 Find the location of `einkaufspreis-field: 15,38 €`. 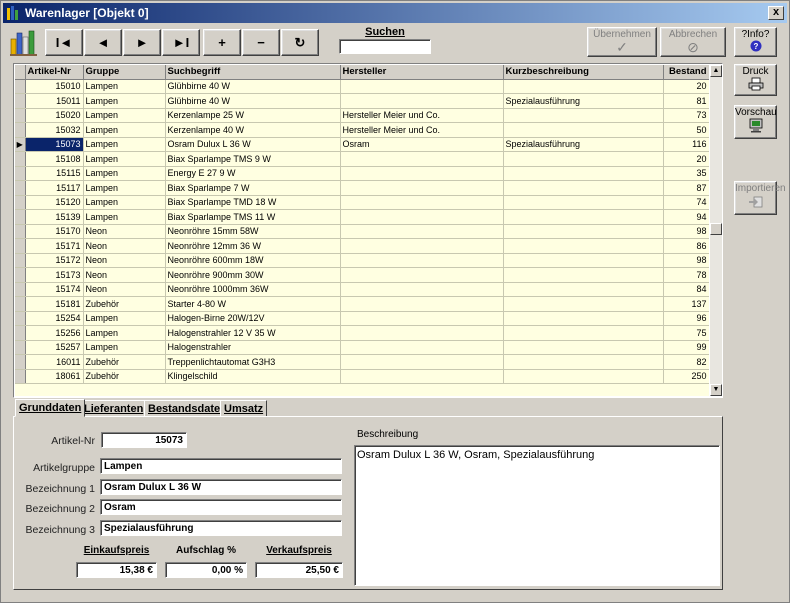

einkaufspreis-field: 15,38 € is located at coordinates (116, 570).